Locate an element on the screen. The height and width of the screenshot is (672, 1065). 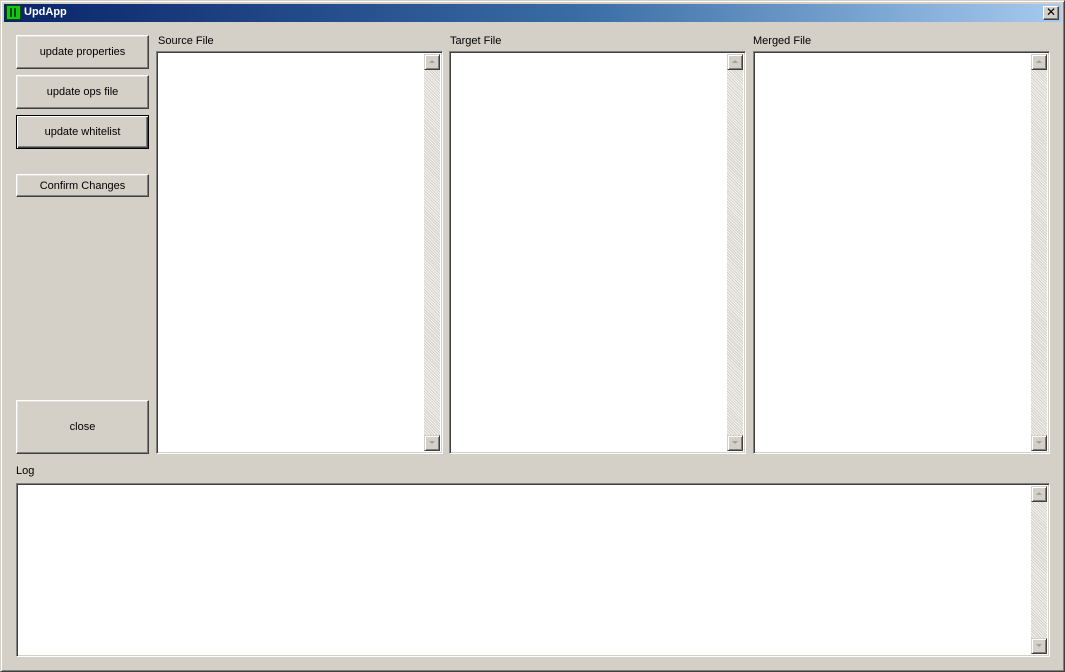
target-scroll-down-button is located at coordinates (735, 443).